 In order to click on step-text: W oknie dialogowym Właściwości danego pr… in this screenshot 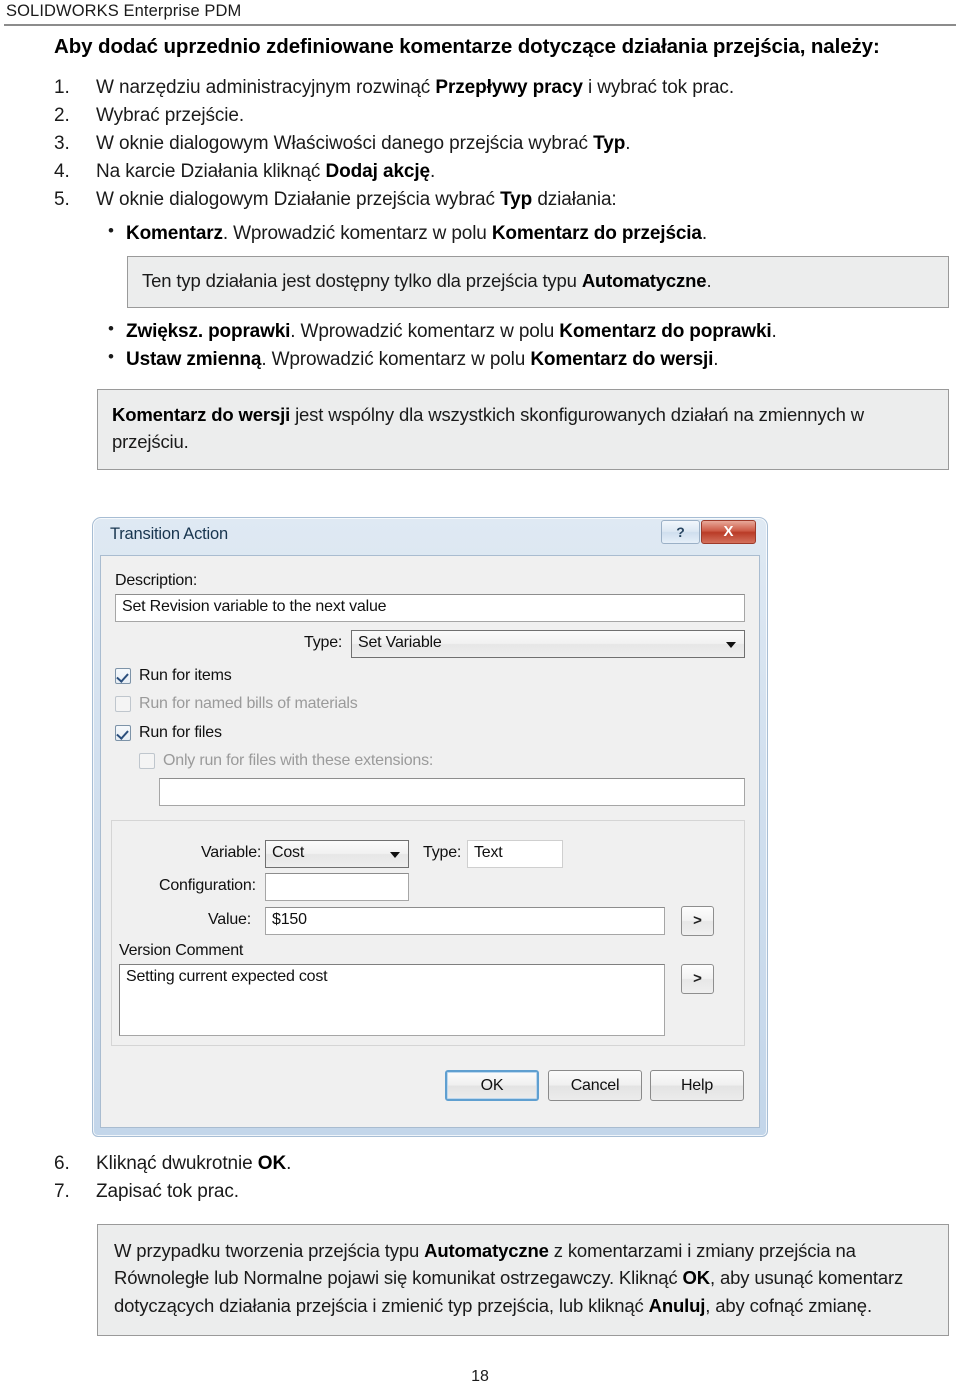, I will do `click(363, 143)`.